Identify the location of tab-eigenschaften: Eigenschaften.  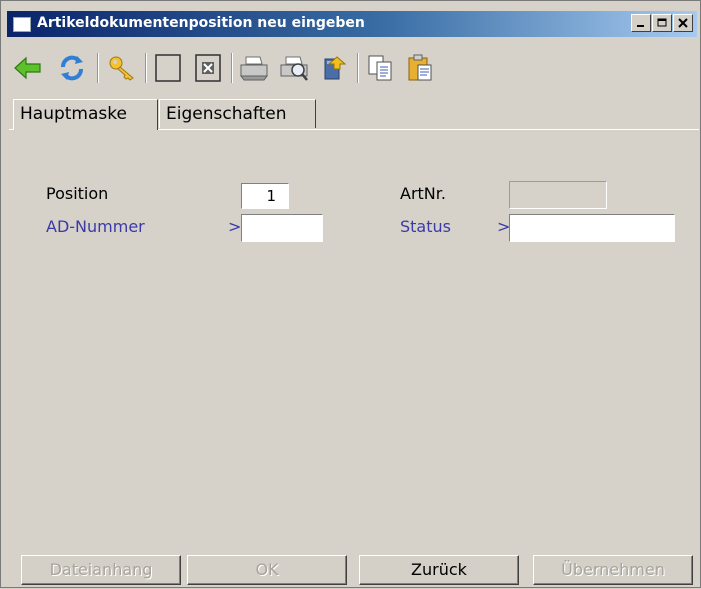
(237, 113).